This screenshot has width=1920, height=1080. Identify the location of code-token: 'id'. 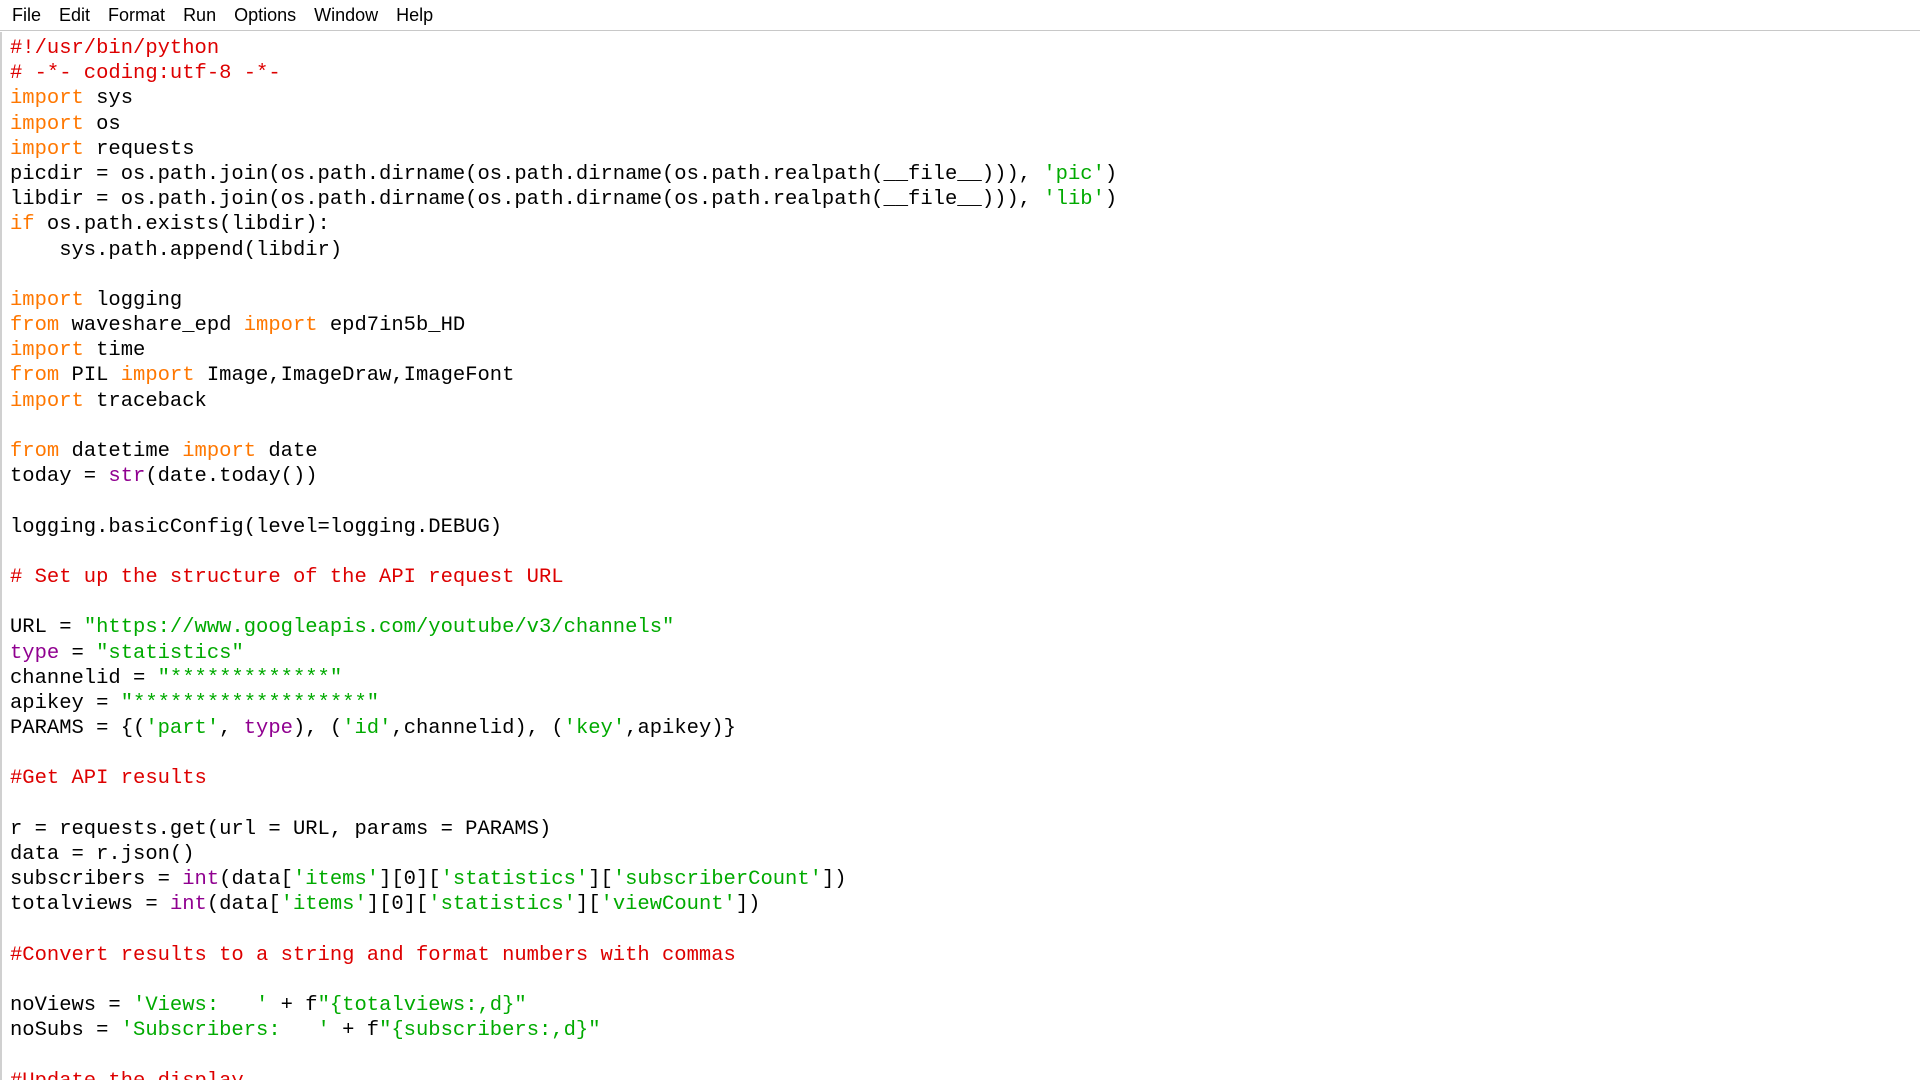
(367, 729).